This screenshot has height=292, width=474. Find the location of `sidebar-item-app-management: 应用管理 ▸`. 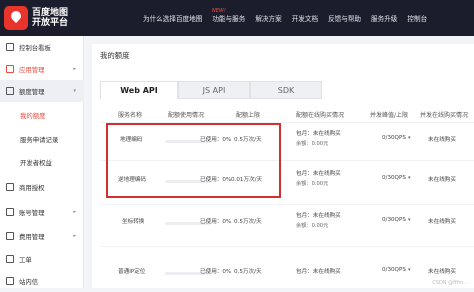

sidebar-item-app-management: 应用管理 ▸ is located at coordinates (42, 69).